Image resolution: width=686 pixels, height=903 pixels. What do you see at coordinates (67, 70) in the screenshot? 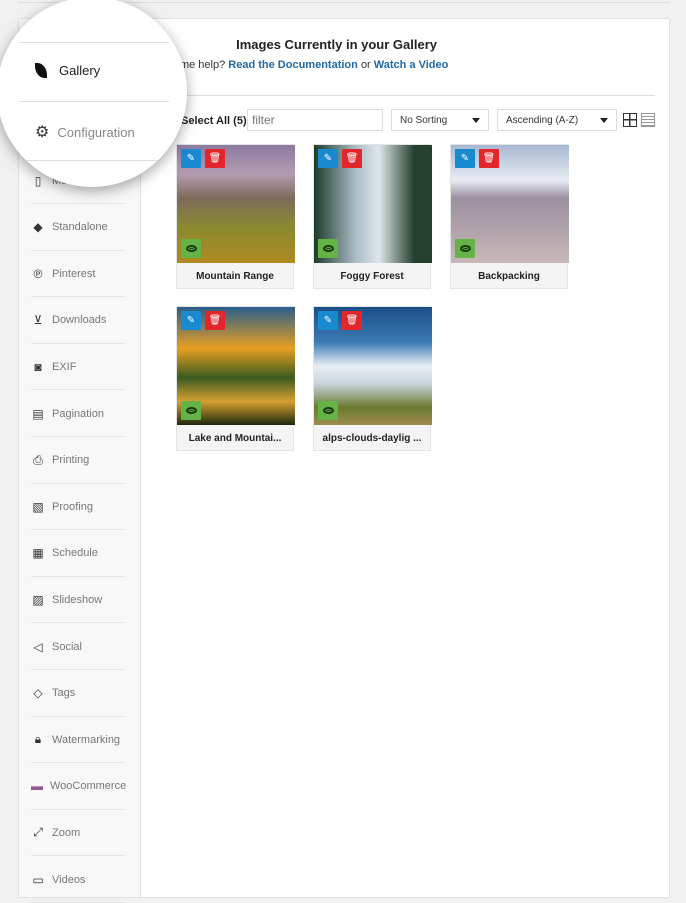
I see `sidebar-item-gallery: Gallery` at bounding box center [67, 70].